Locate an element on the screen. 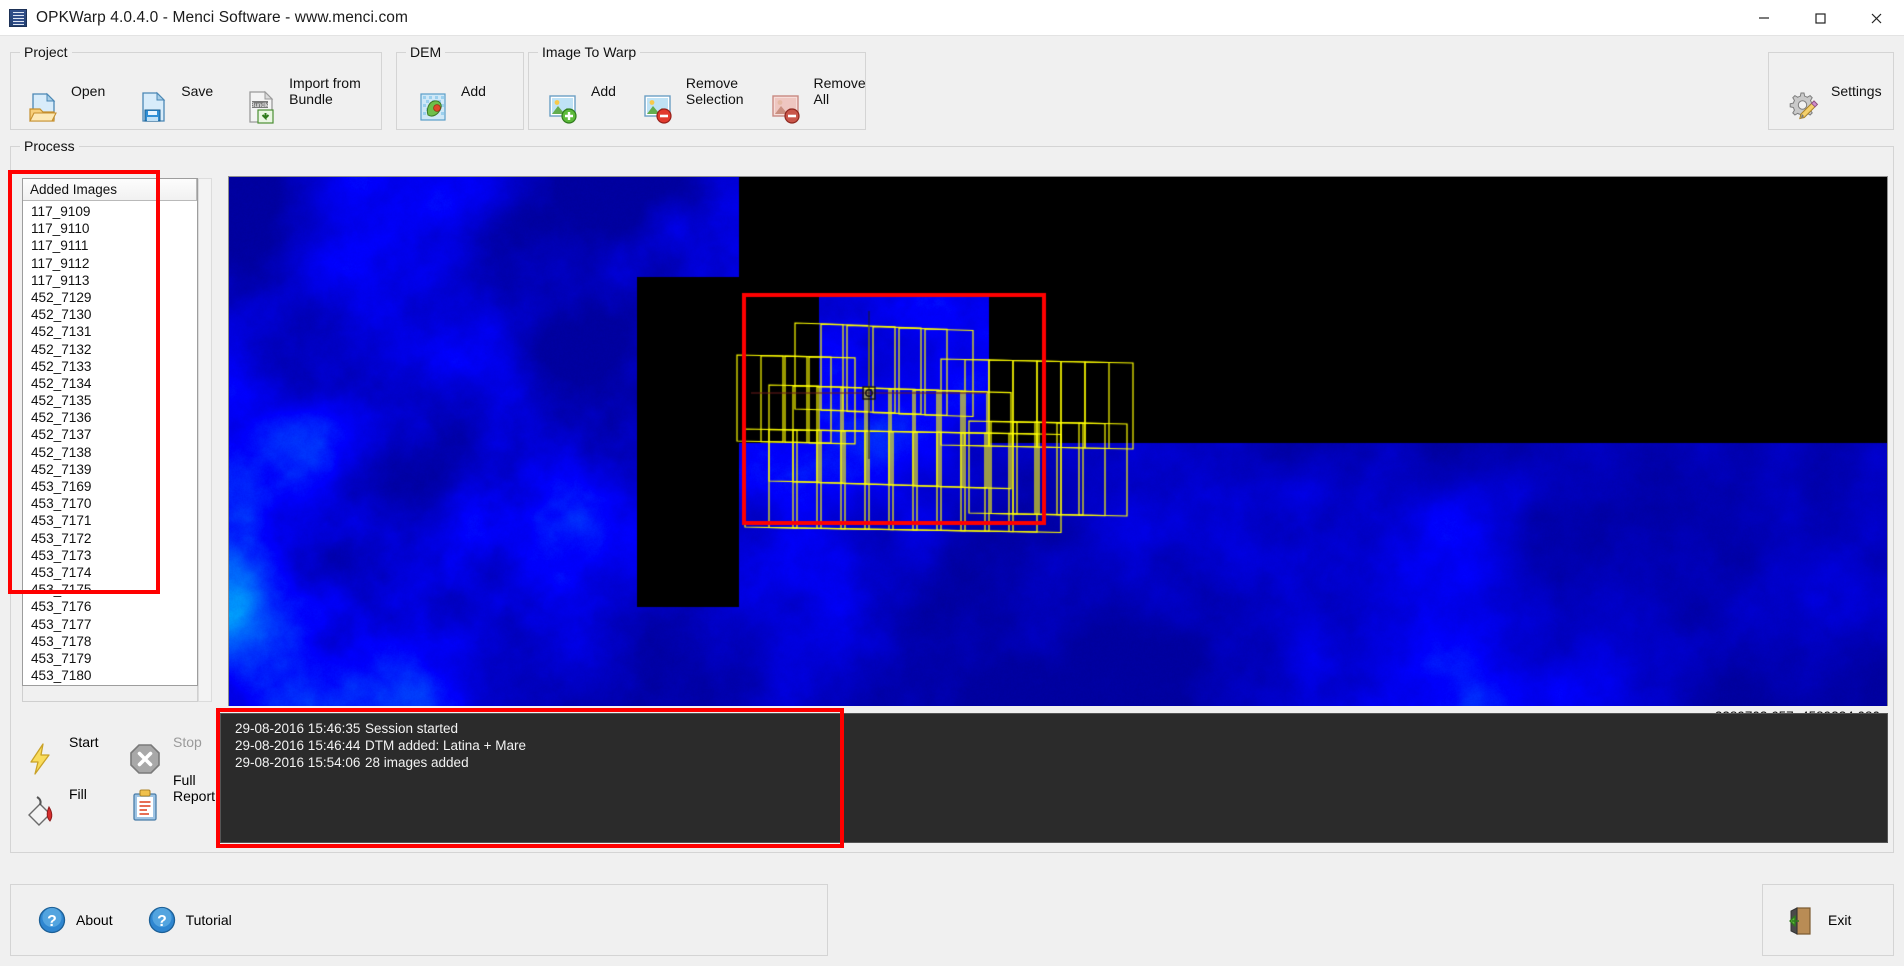  added-images-column-header: Added Images is located at coordinates (110, 190).